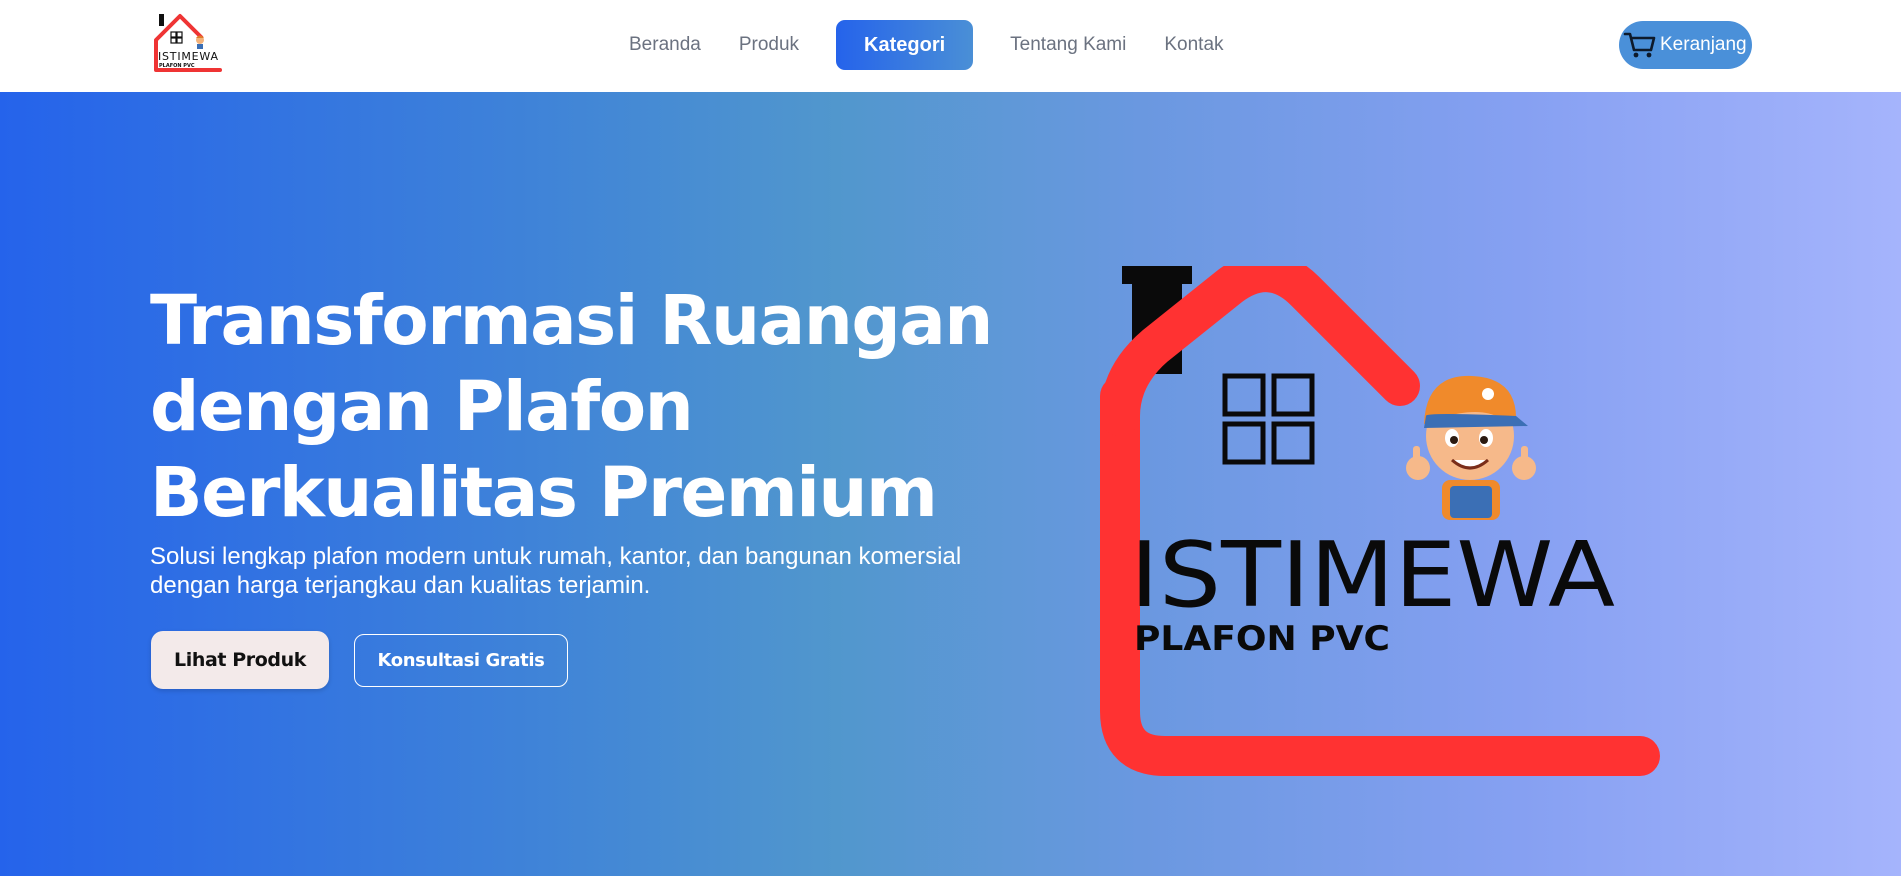 The width and height of the screenshot is (1901, 876). Describe the element at coordinates (1157, 275) in the screenshot. I see `chimney-shape` at that location.